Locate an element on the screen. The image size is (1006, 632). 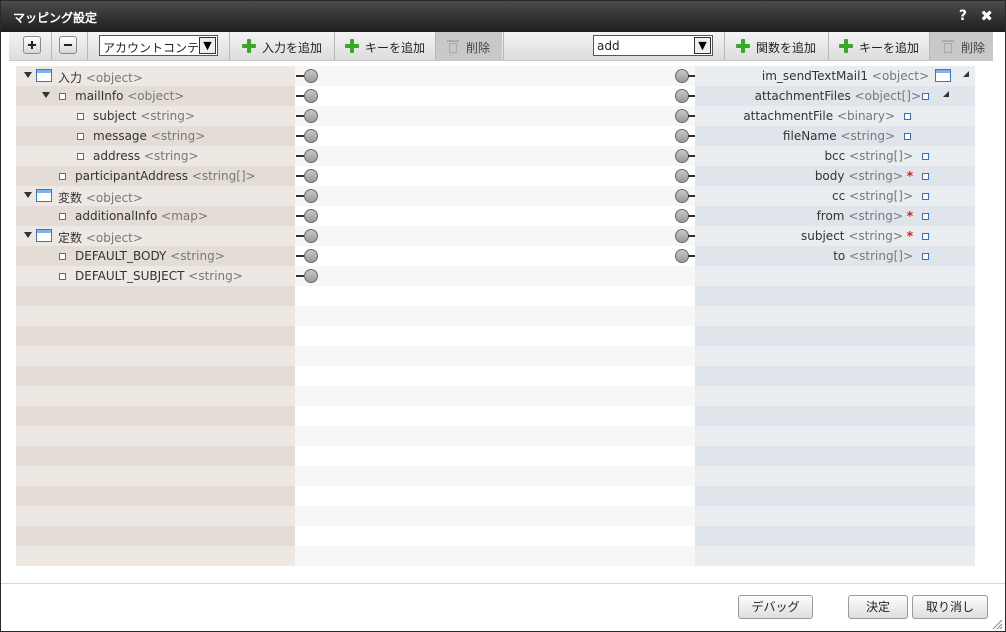
source-tree-row: DEFAULT_BODY <string> is located at coordinates (155, 256).